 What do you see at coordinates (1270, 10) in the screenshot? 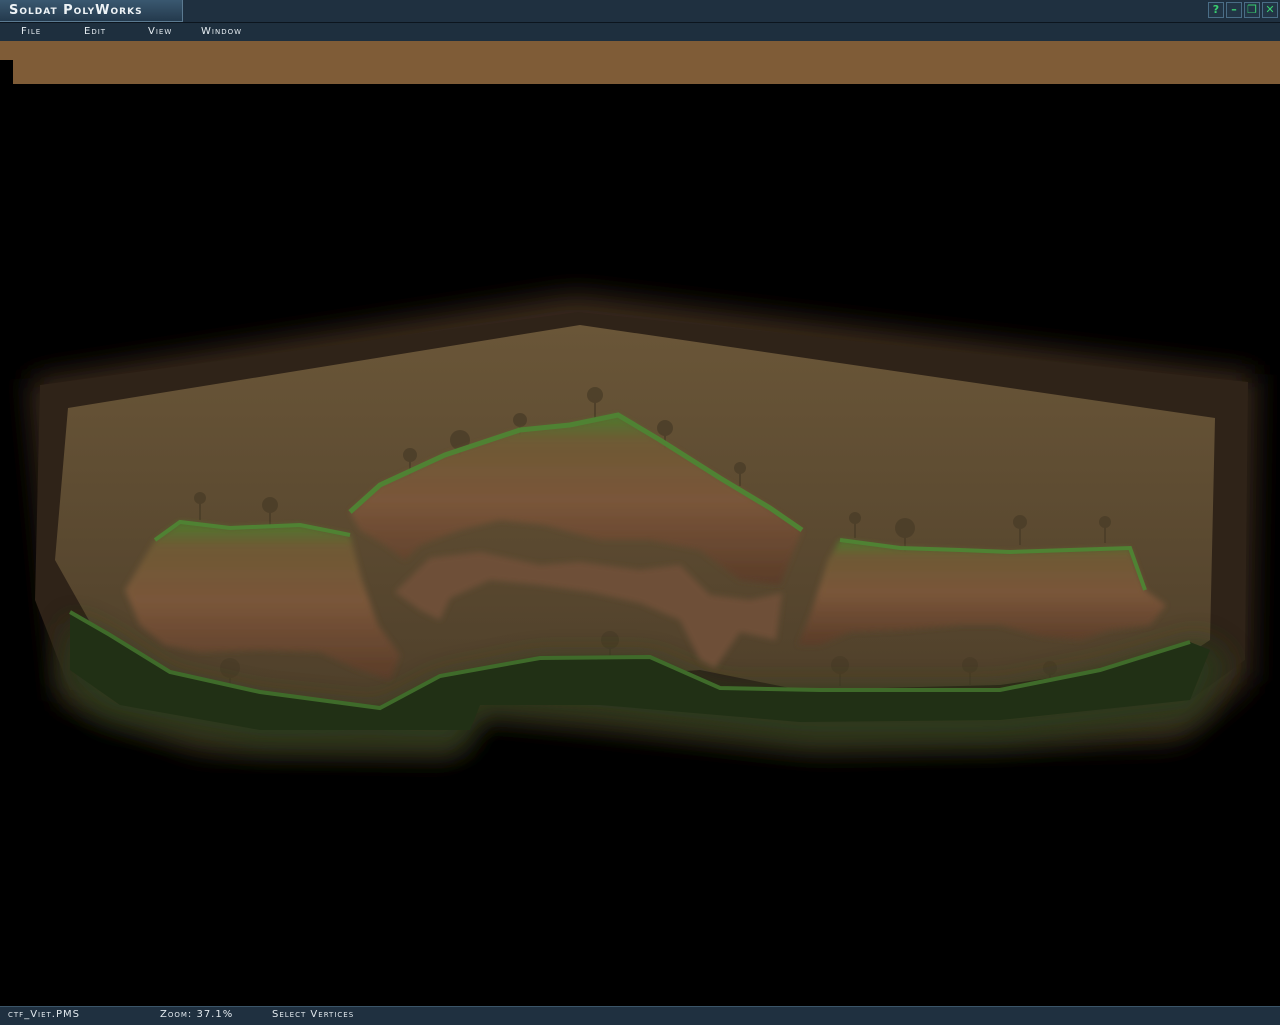
I see `close-icon: ✕` at bounding box center [1270, 10].